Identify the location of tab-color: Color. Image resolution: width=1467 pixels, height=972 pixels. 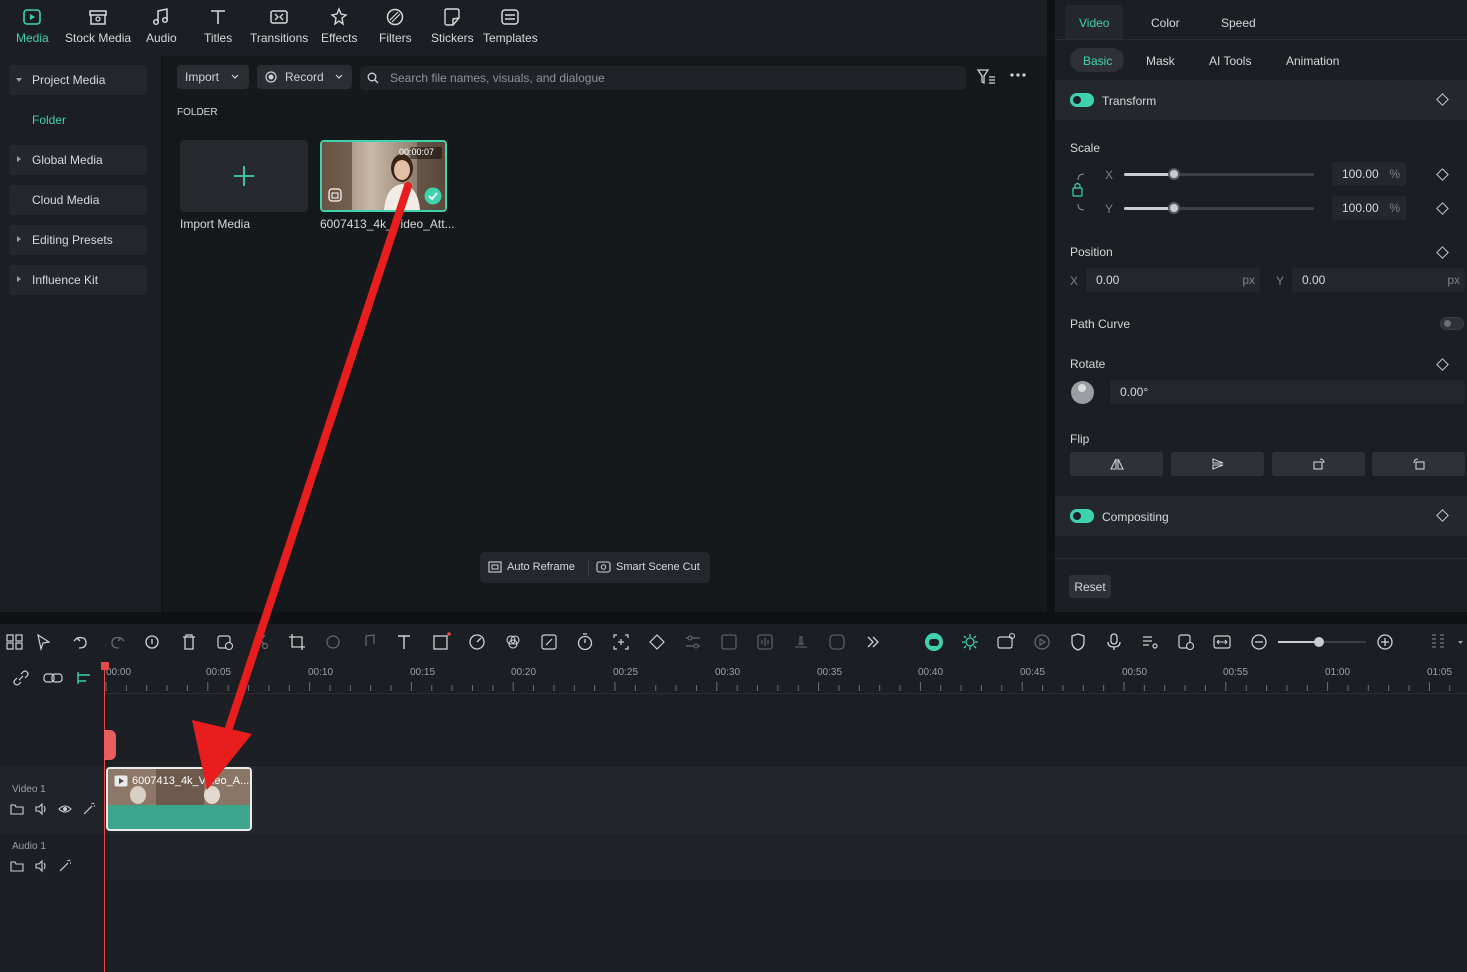
(1165, 23).